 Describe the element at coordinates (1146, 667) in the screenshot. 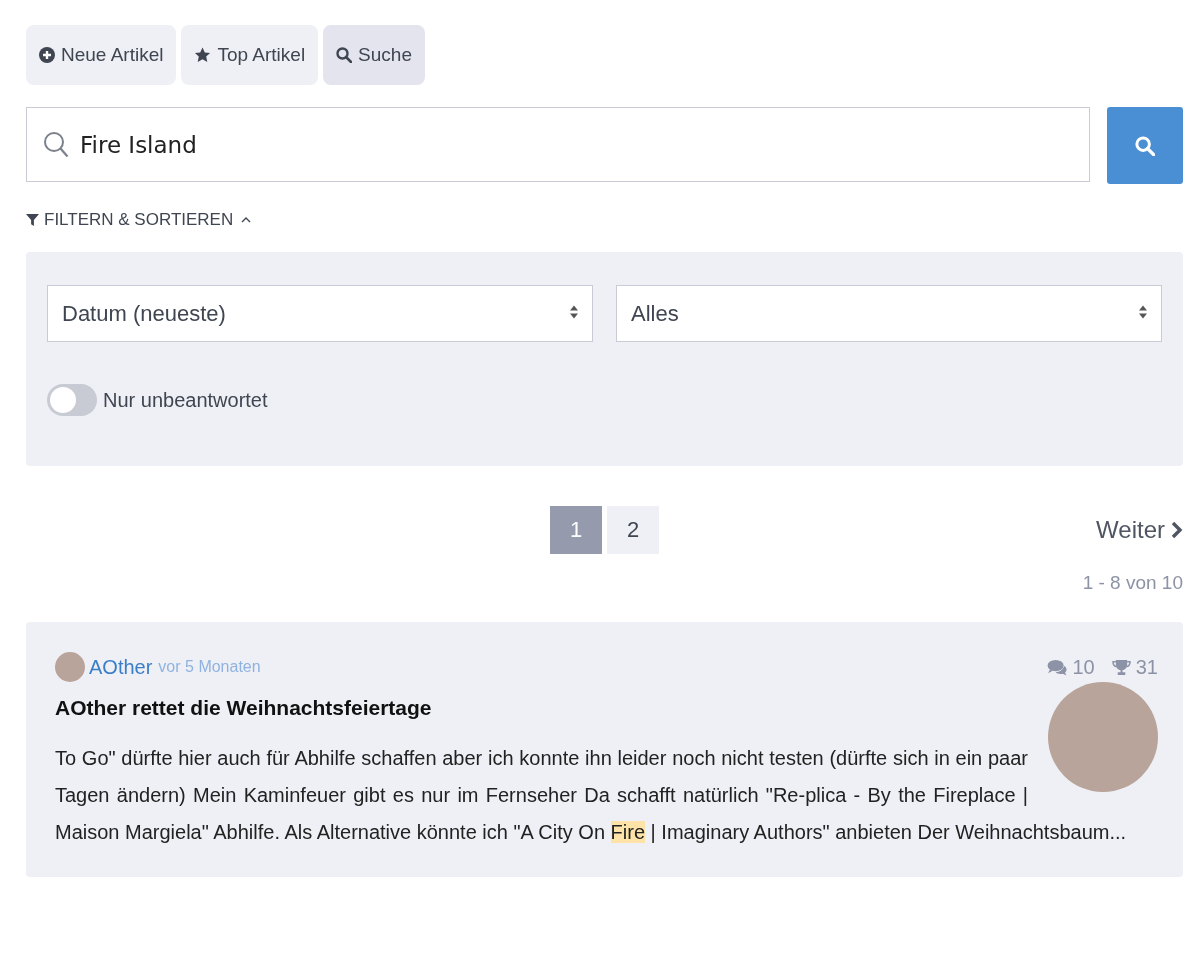

I see `trophy-count: 31` at that location.